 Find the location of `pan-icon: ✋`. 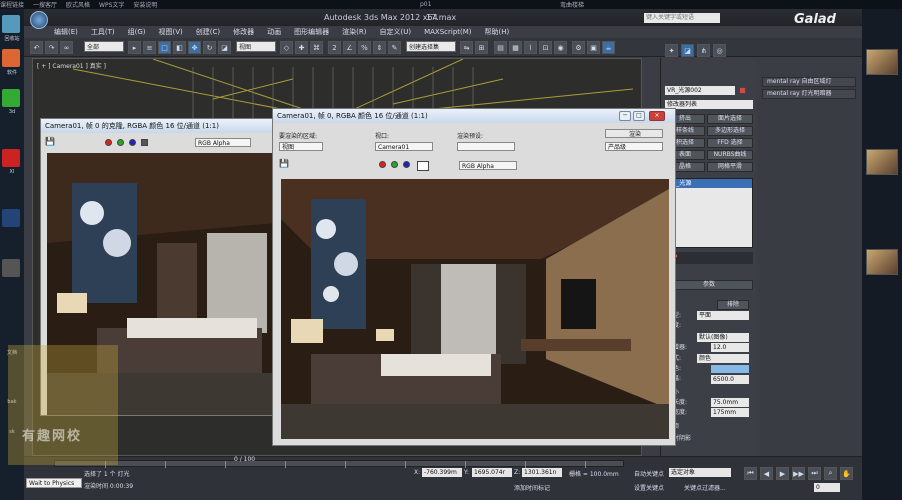

pan-icon: ✋ is located at coordinates (846, 473).